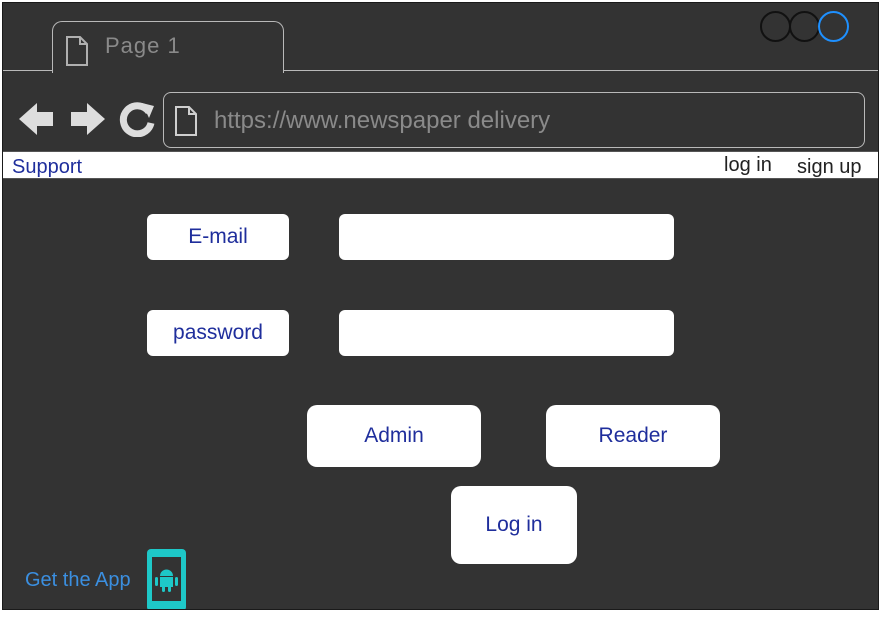 The image size is (881, 618). I want to click on reader-button: Reader, so click(633, 436).